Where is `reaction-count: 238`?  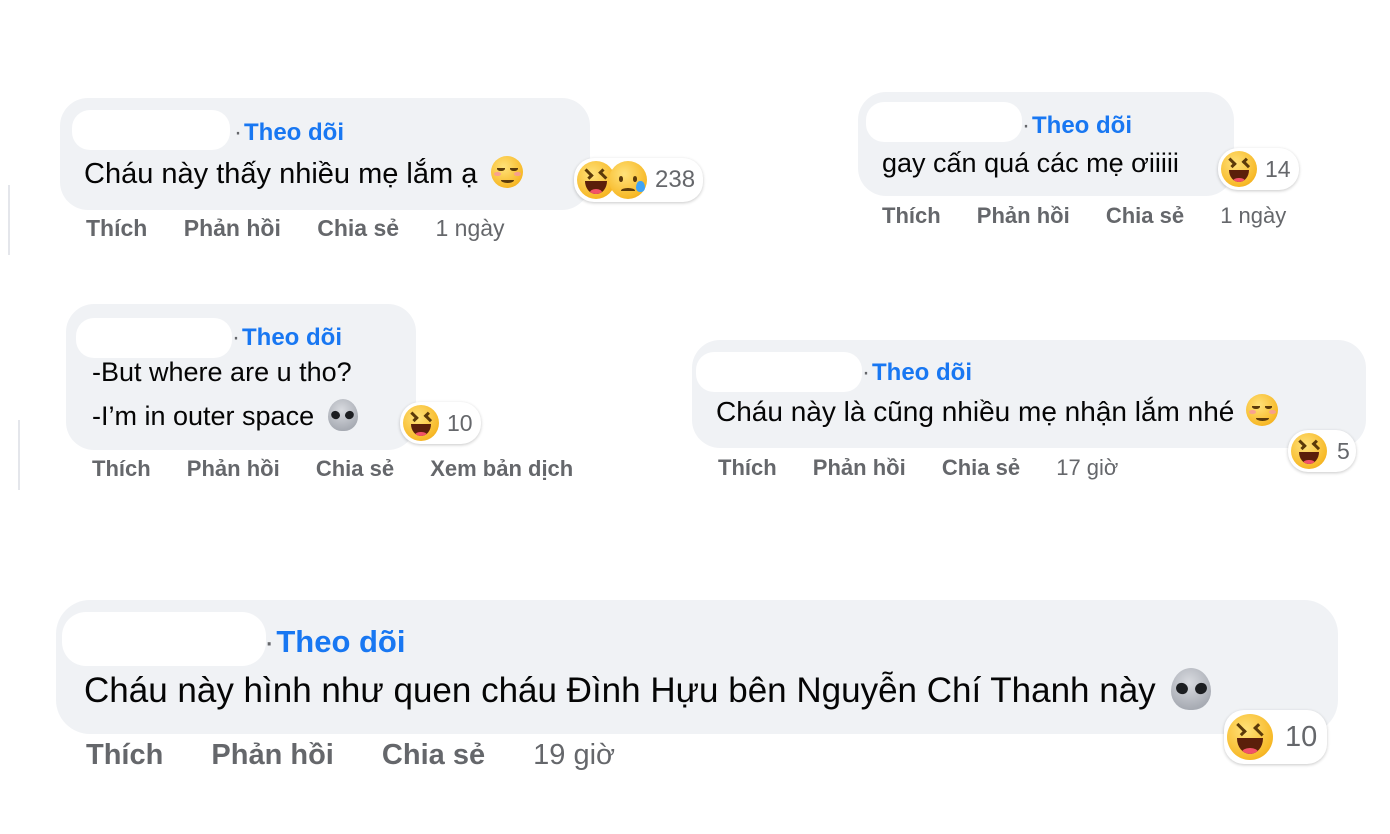
reaction-count: 238 is located at coordinates (675, 179).